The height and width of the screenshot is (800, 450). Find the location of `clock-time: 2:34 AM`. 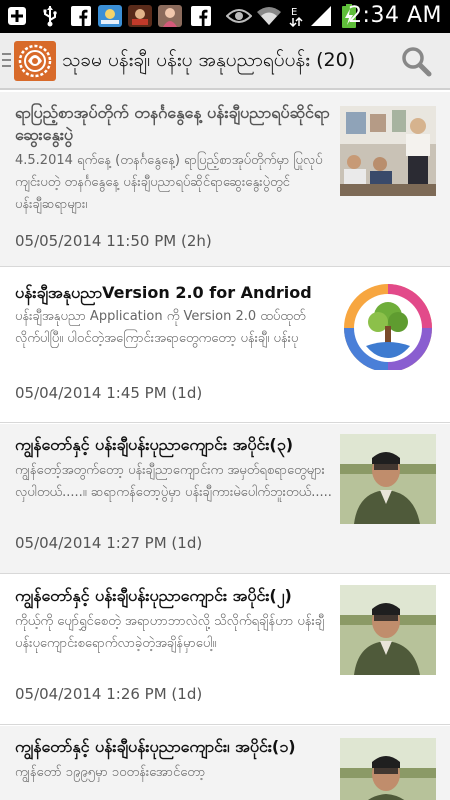

clock-time: 2:34 AM is located at coordinates (395, 15).